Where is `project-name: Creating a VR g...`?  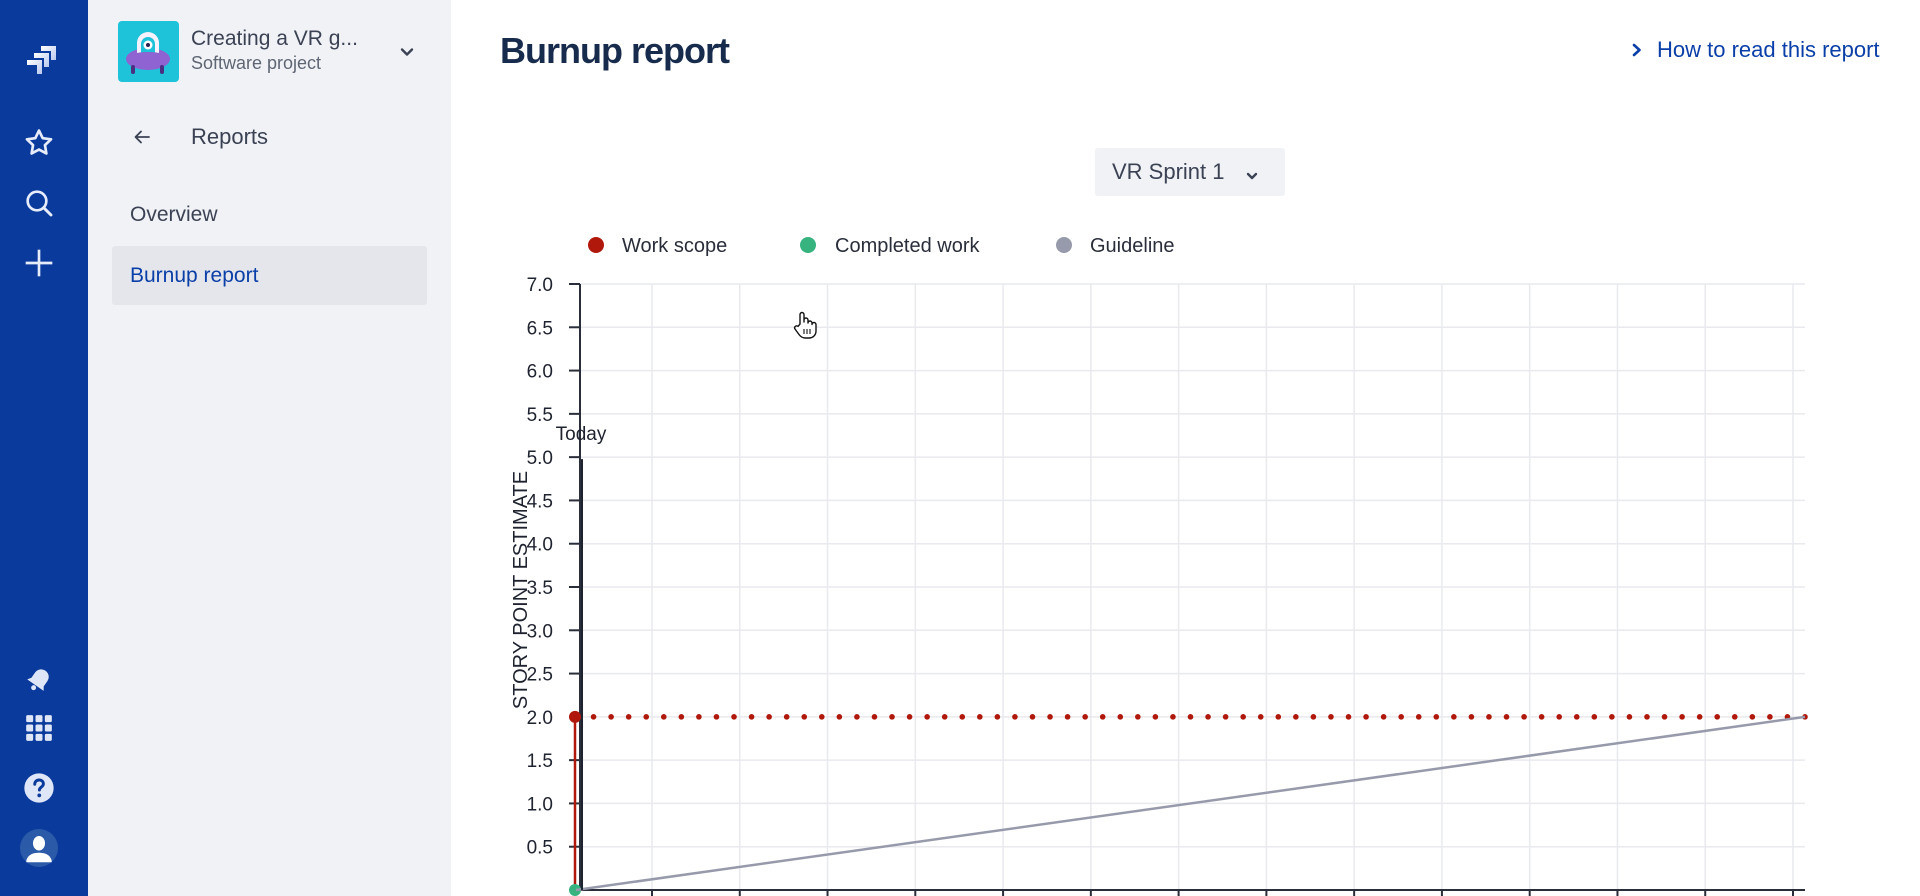 project-name: Creating a VR g... is located at coordinates (274, 39).